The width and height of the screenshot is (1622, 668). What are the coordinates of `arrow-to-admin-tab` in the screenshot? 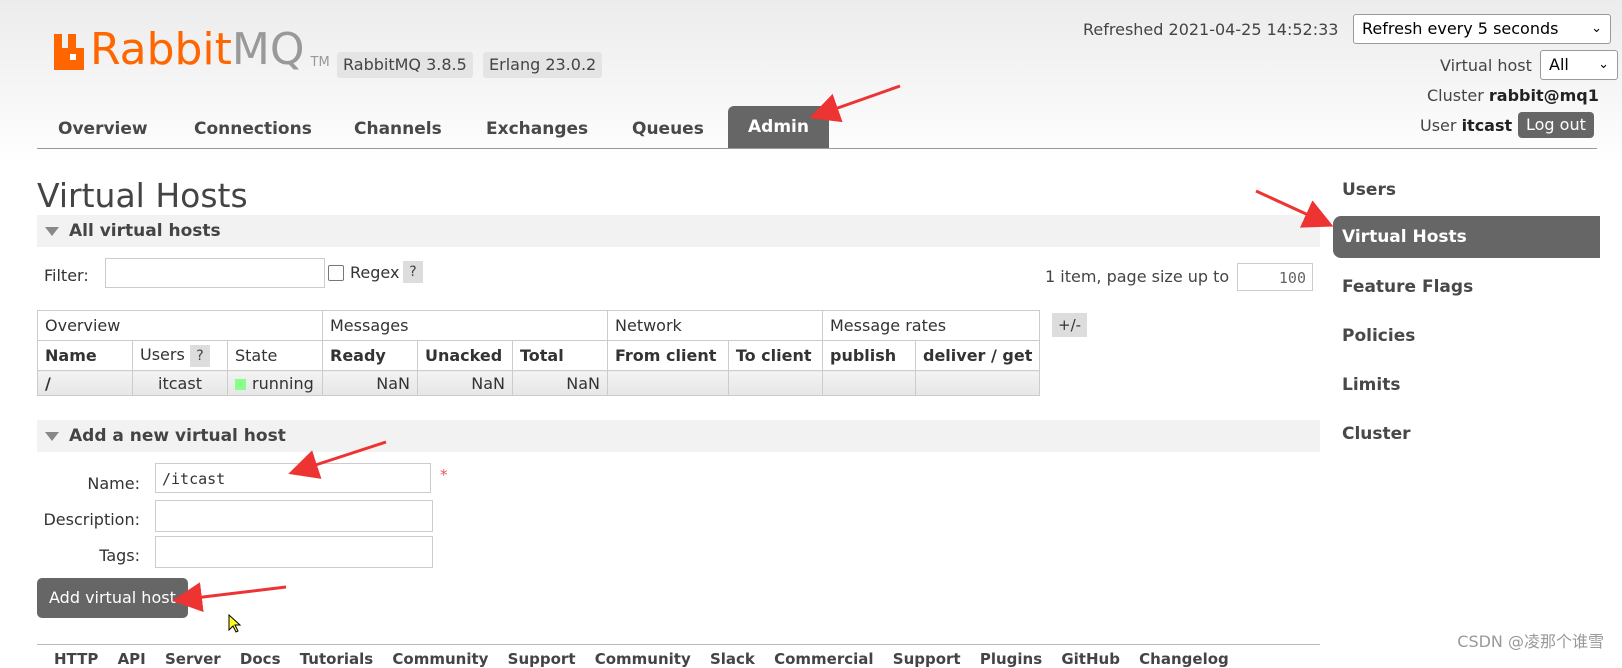 It's located at (855, 103).